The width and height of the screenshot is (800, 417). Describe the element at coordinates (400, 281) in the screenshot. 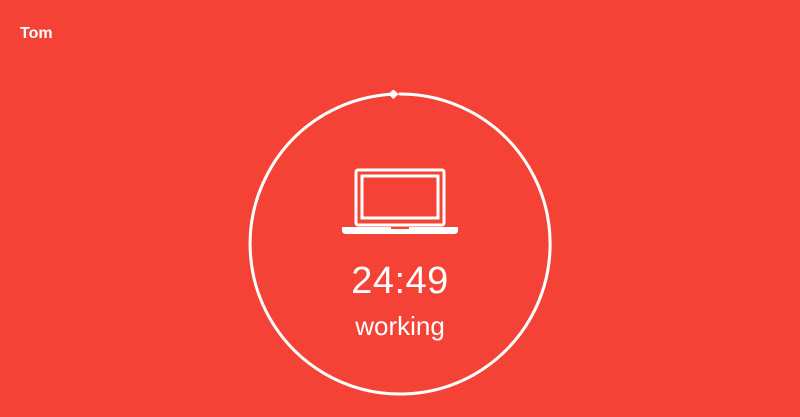

I see `time-remaining: 24:49` at that location.